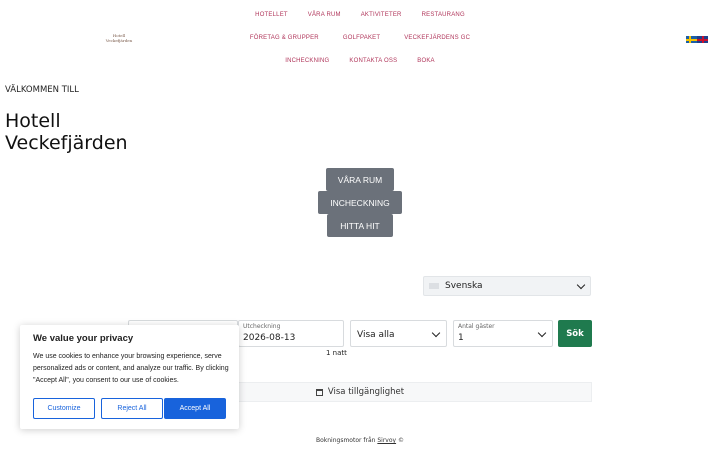 This screenshot has height=450, width=720. Describe the element at coordinates (360, 15) in the screenshot. I see `nav-row-1: HOTELLET VÅRA RUM AKTIVITETER RESTAURANG` at that location.